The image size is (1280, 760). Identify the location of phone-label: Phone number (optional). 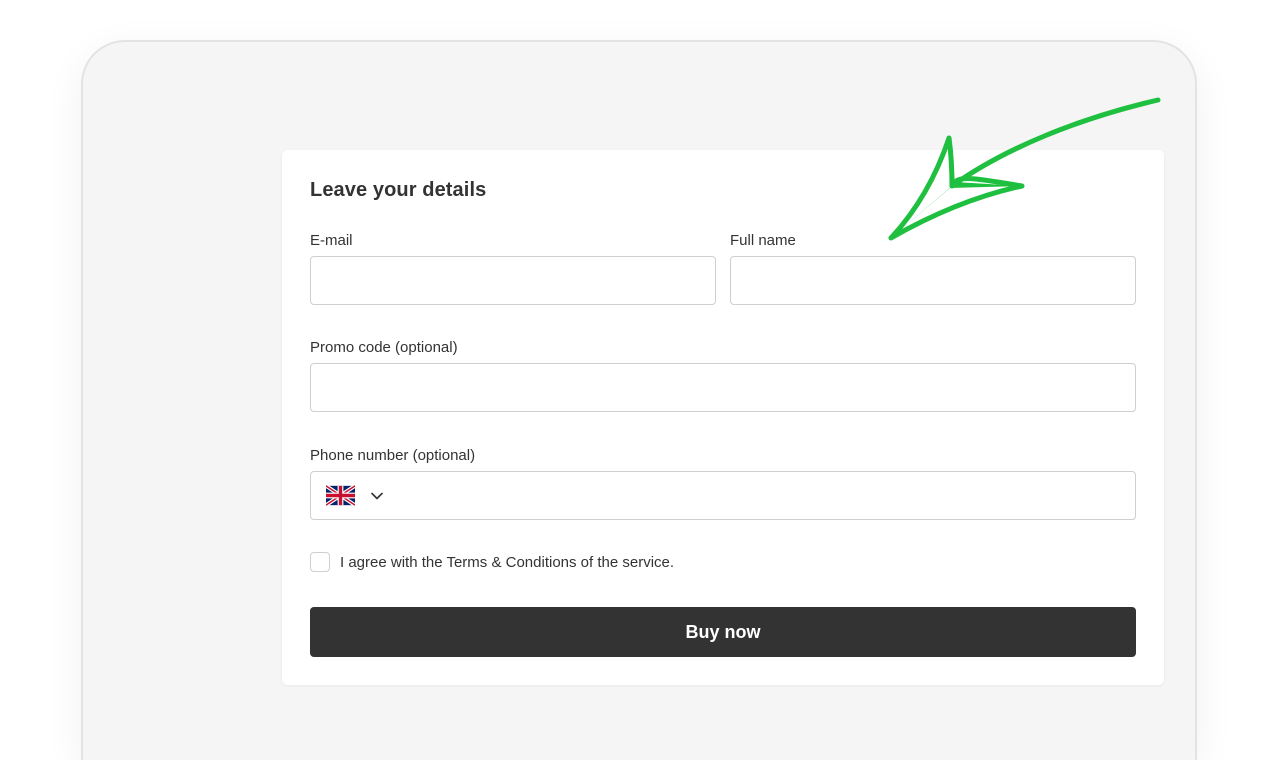
(393, 455).